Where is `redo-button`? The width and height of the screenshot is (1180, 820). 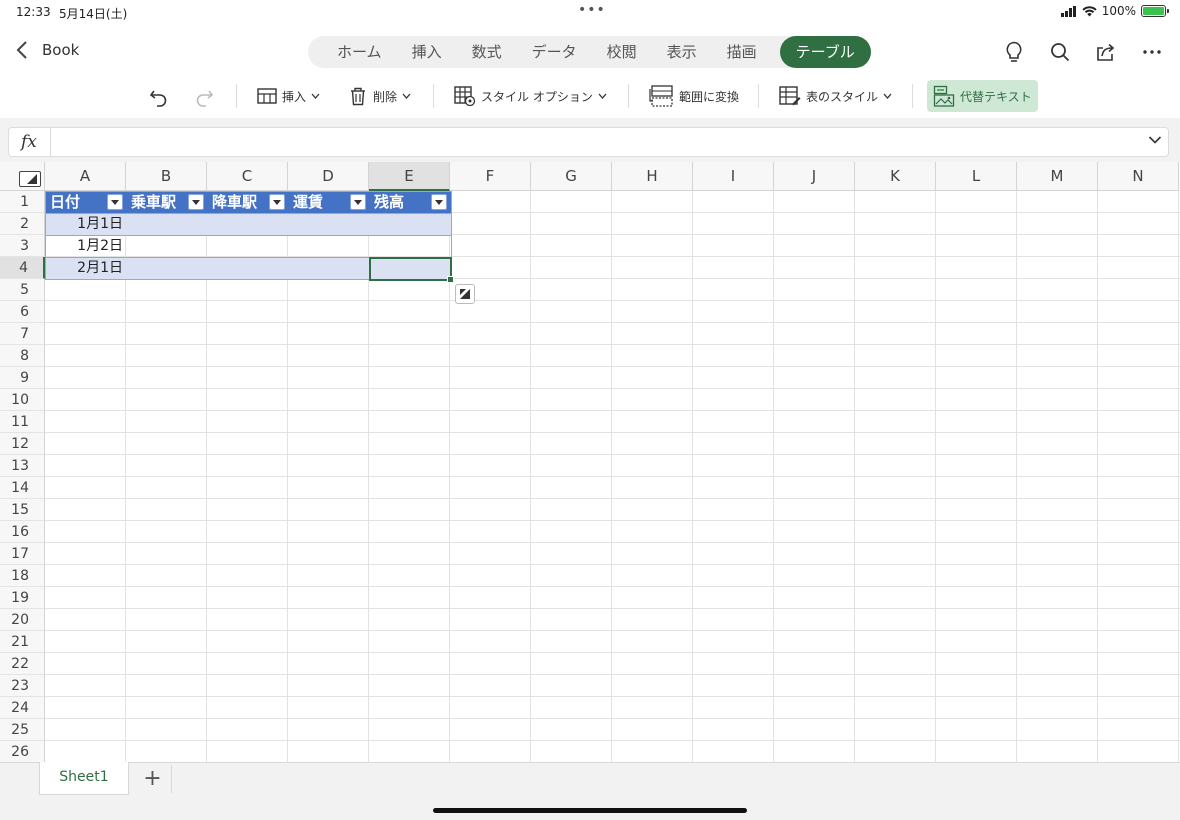
redo-button is located at coordinates (204, 96).